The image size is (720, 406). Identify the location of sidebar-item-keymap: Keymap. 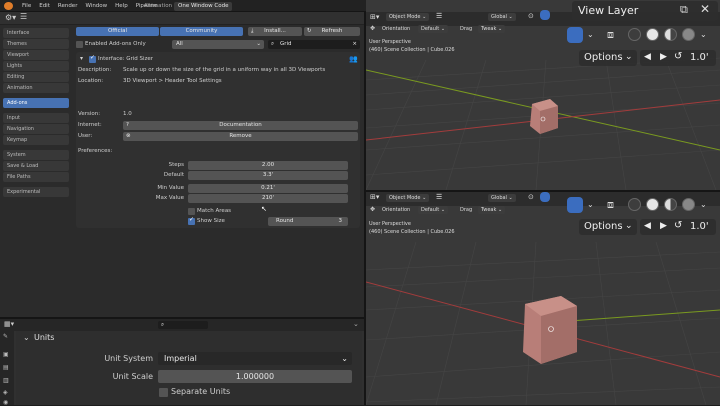
(36, 140).